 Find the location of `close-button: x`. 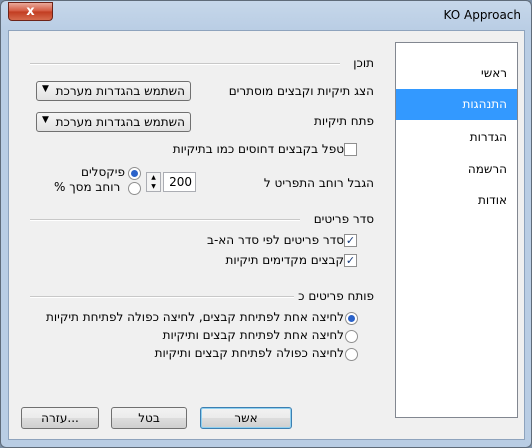

close-button: x is located at coordinates (30, 11).